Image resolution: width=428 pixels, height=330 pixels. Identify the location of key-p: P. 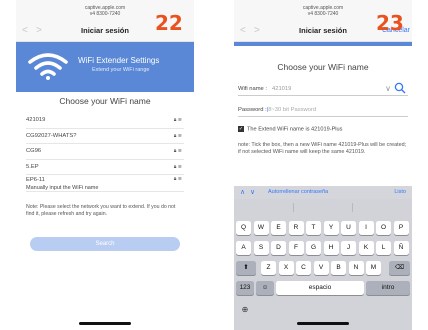
(401, 228).